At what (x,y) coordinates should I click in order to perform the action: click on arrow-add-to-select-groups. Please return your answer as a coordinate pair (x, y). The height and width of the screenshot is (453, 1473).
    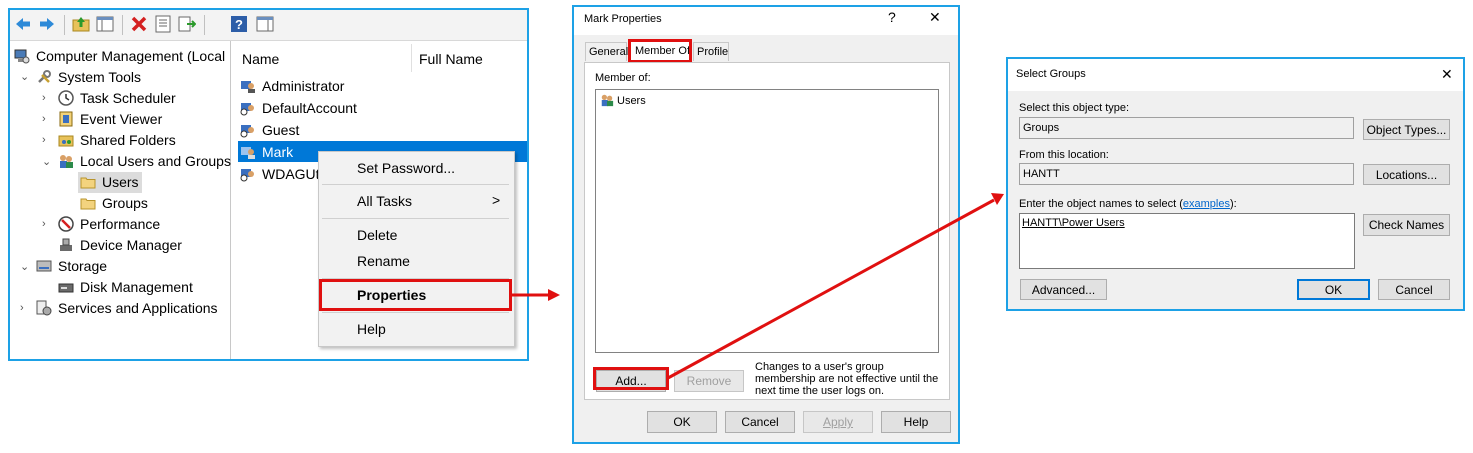
    Looking at the image, I should click on (831, 289).